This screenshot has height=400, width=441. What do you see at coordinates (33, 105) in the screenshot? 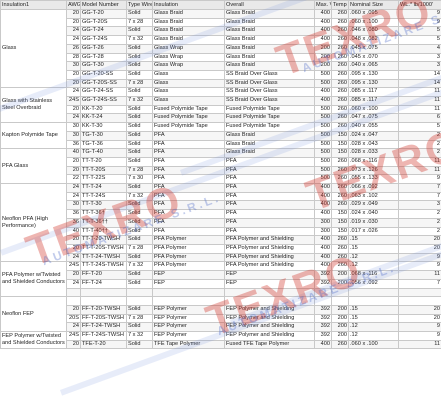
I see `group-label: Glass with Stainless Steel Overbraid` at bounding box center [33, 105].